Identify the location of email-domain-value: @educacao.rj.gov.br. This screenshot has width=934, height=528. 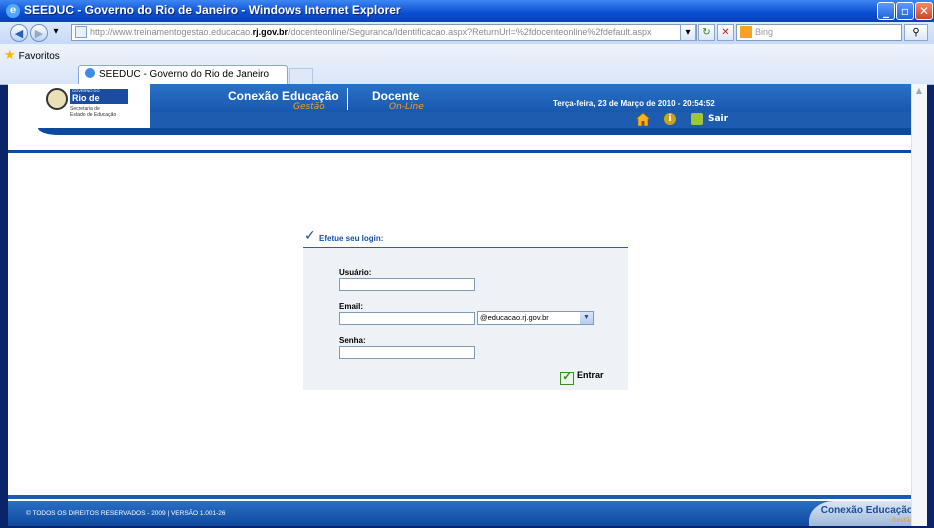
(514, 317).